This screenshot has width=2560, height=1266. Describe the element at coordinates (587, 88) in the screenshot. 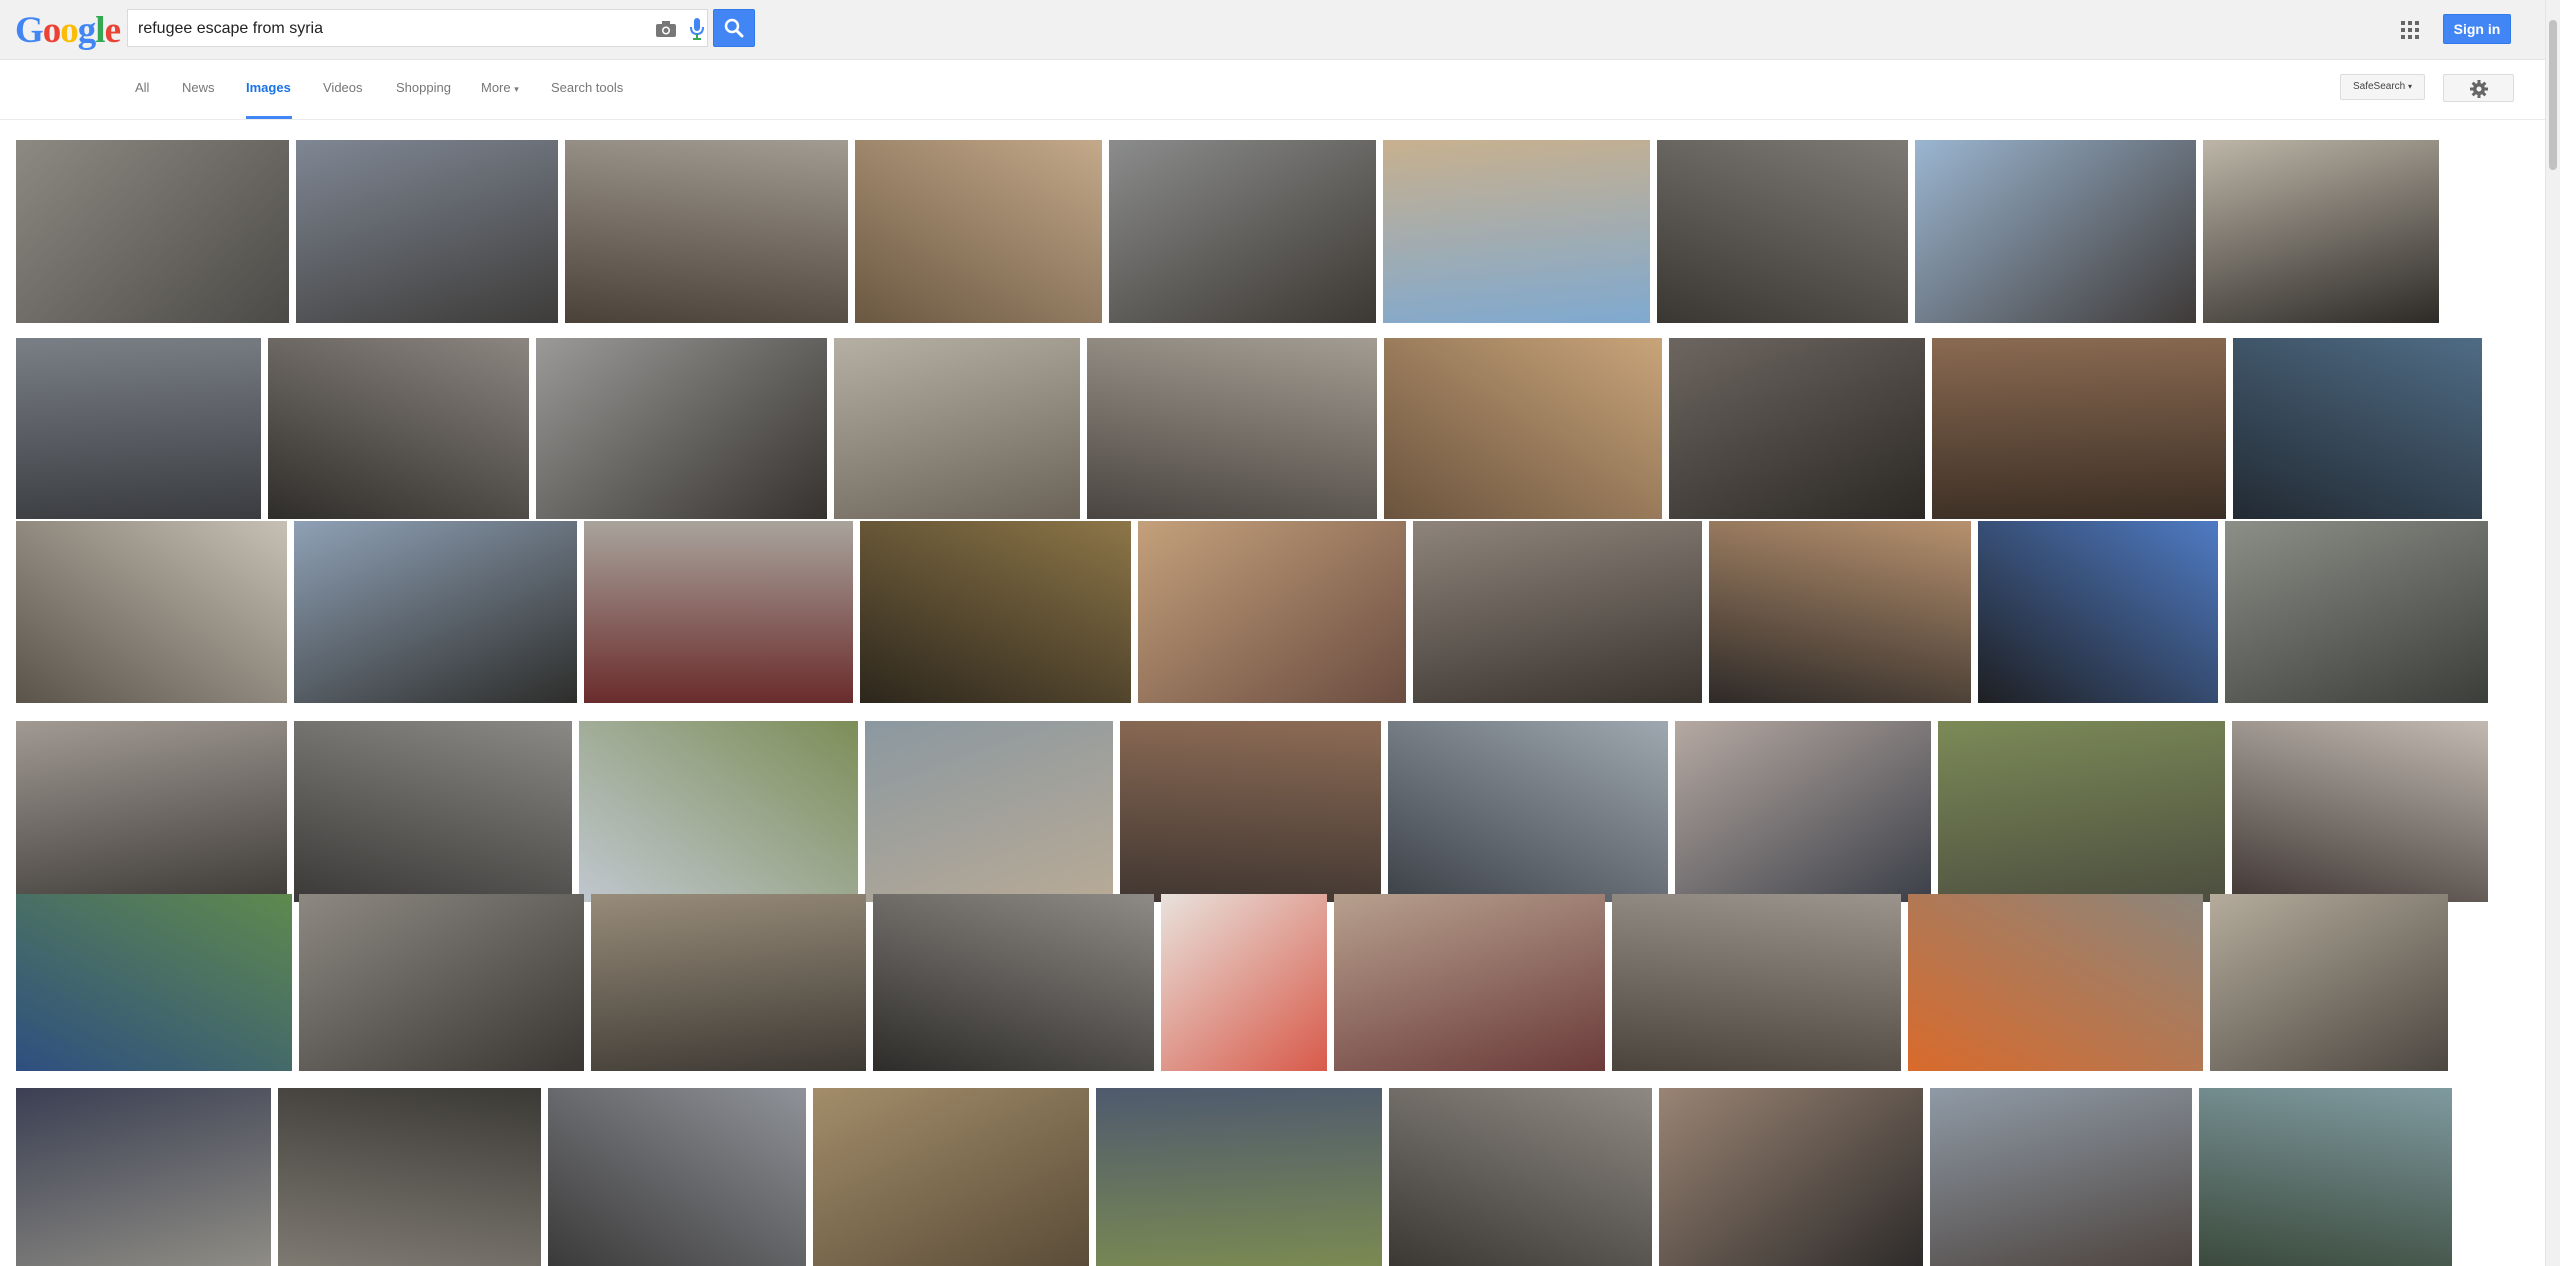

I see `search-tools-button: Search tools` at that location.